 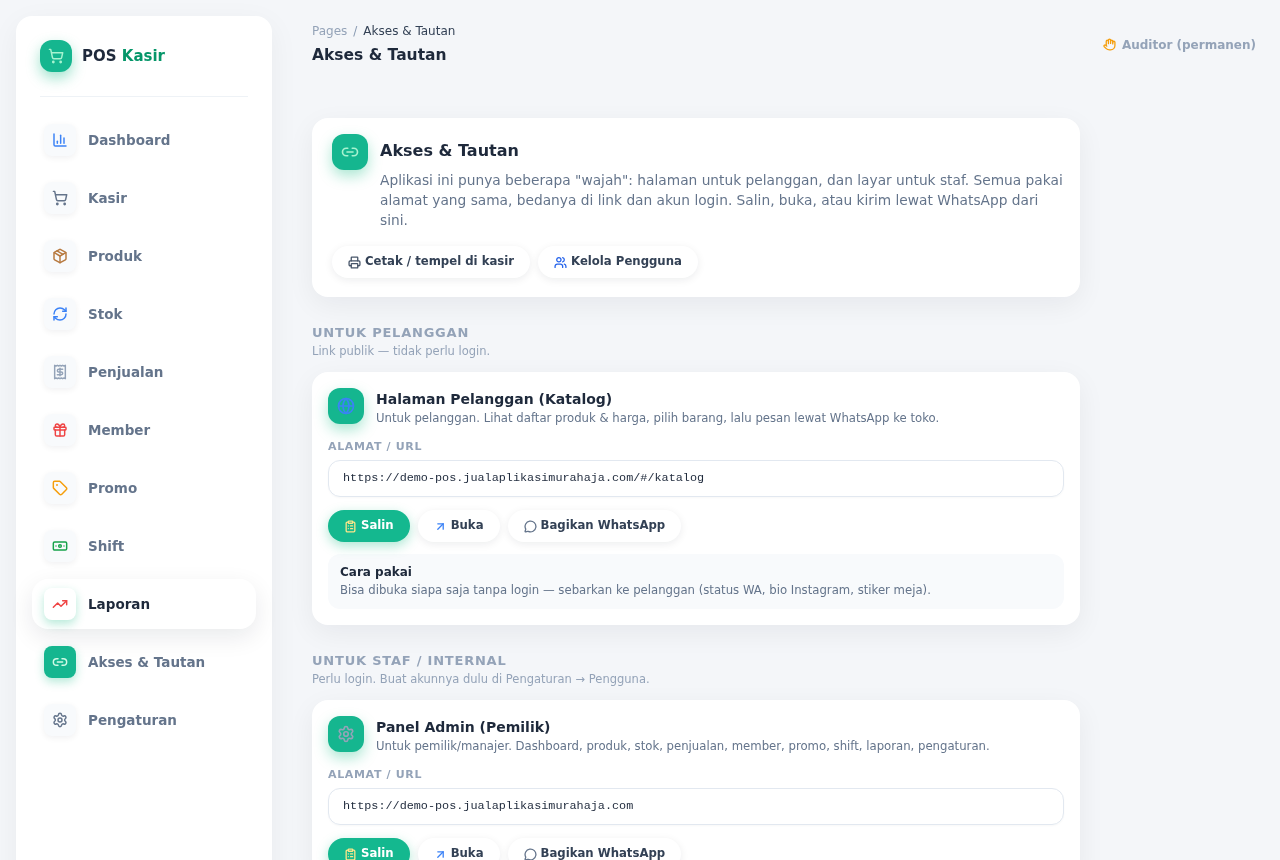 What do you see at coordinates (636, 590) in the screenshot?
I see `note-text: Bisa dibuka siapa saja tanpa login — sebarkan ke pelanggan (status WA, bio Instagram, stiker meja).` at bounding box center [636, 590].